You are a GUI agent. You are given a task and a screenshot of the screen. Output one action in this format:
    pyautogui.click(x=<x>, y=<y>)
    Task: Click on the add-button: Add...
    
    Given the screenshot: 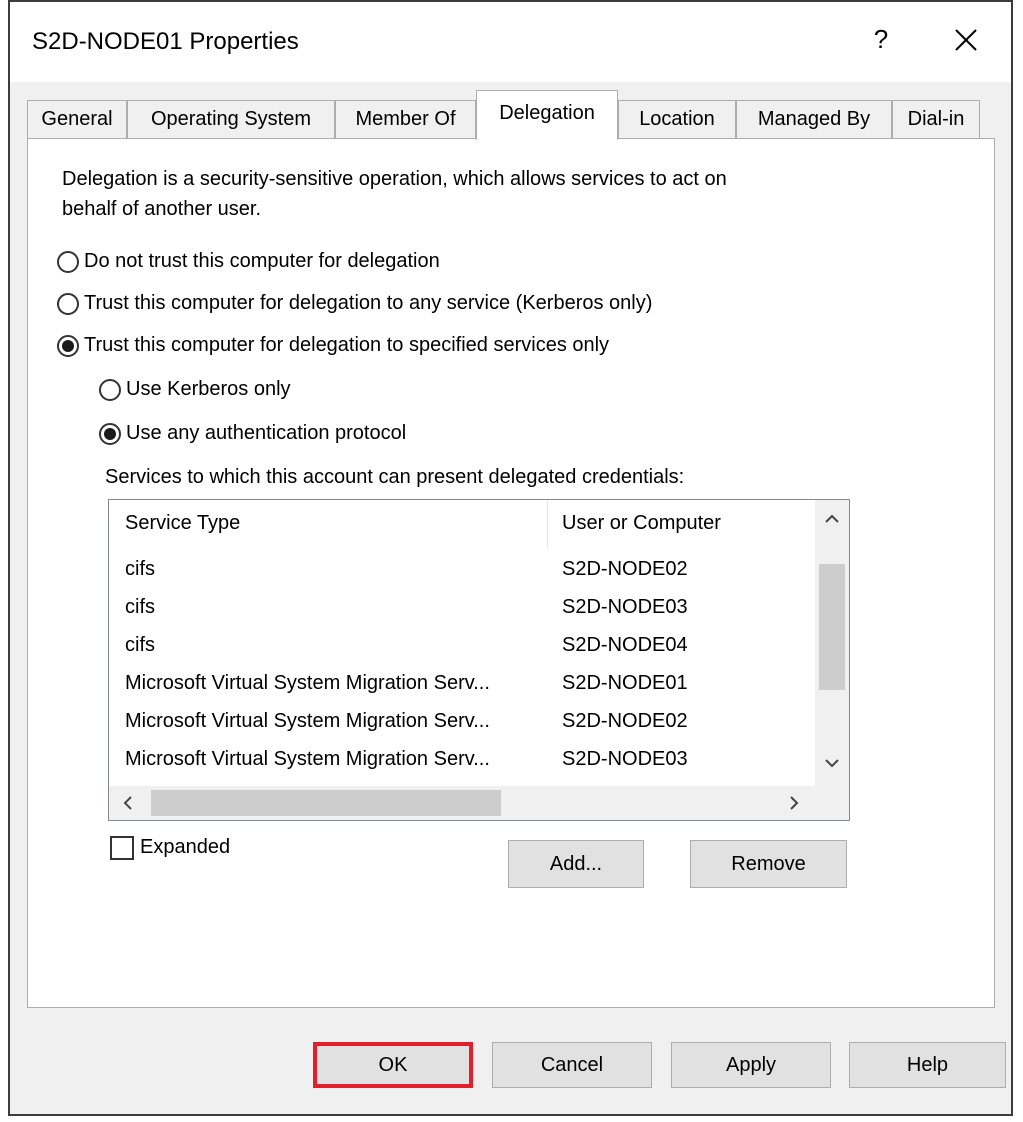 What is the action you would take?
    pyautogui.click(x=576, y=864)
    